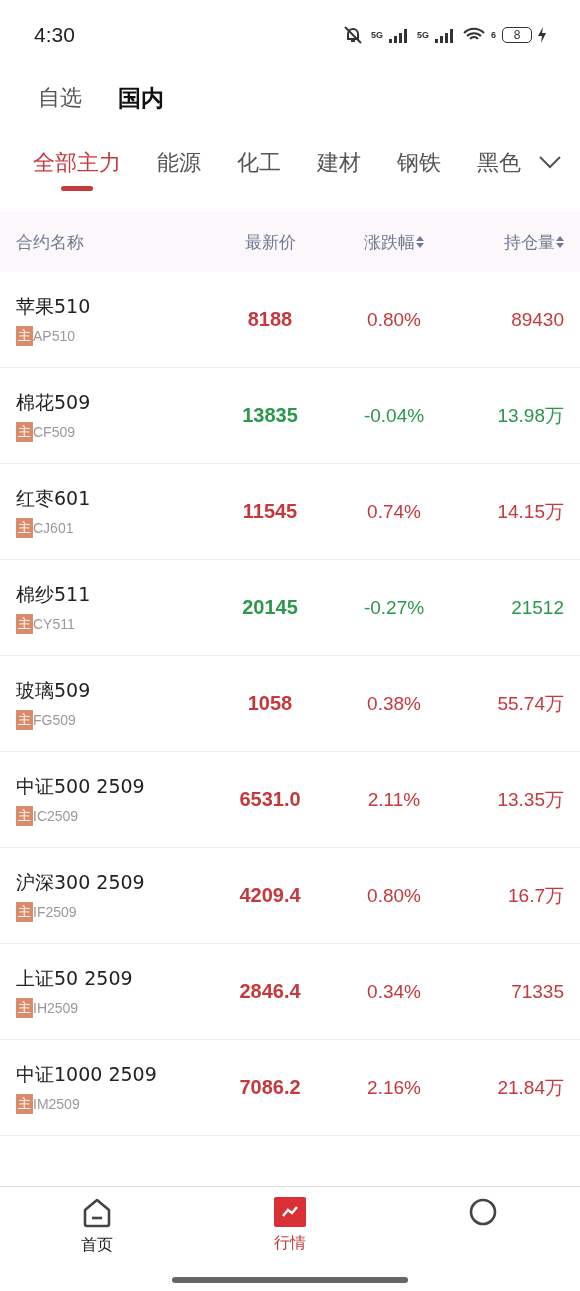 The image size is (580, 1291). I want to click on contract-name: 棉纱511, so click(54, 594).